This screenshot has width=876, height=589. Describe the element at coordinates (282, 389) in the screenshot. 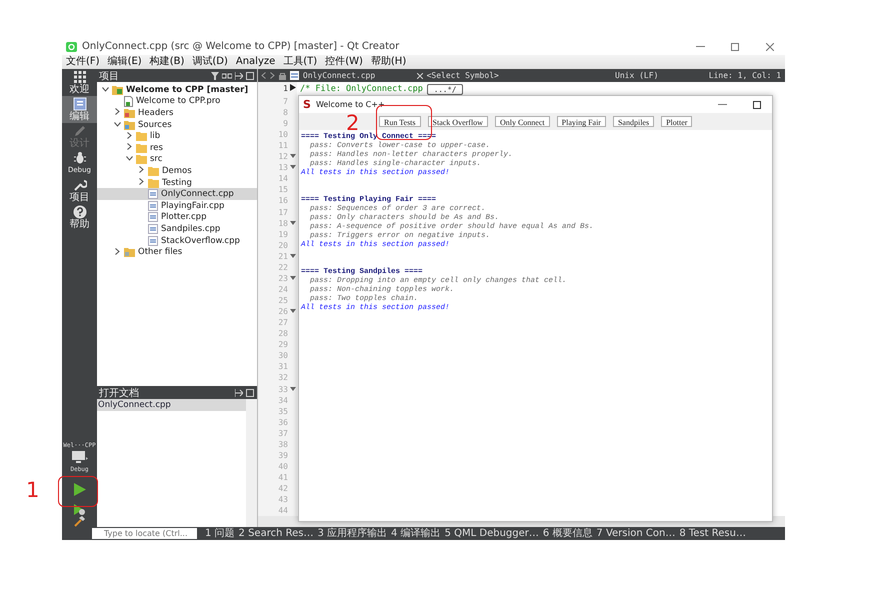

I see `line-number: 33` at that location.